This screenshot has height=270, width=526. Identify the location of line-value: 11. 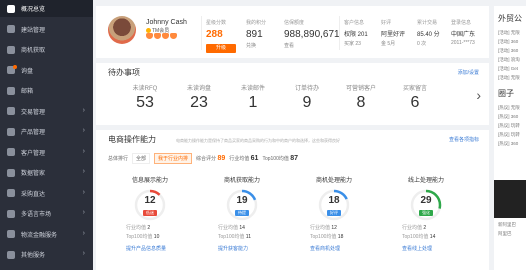
(248, 237).